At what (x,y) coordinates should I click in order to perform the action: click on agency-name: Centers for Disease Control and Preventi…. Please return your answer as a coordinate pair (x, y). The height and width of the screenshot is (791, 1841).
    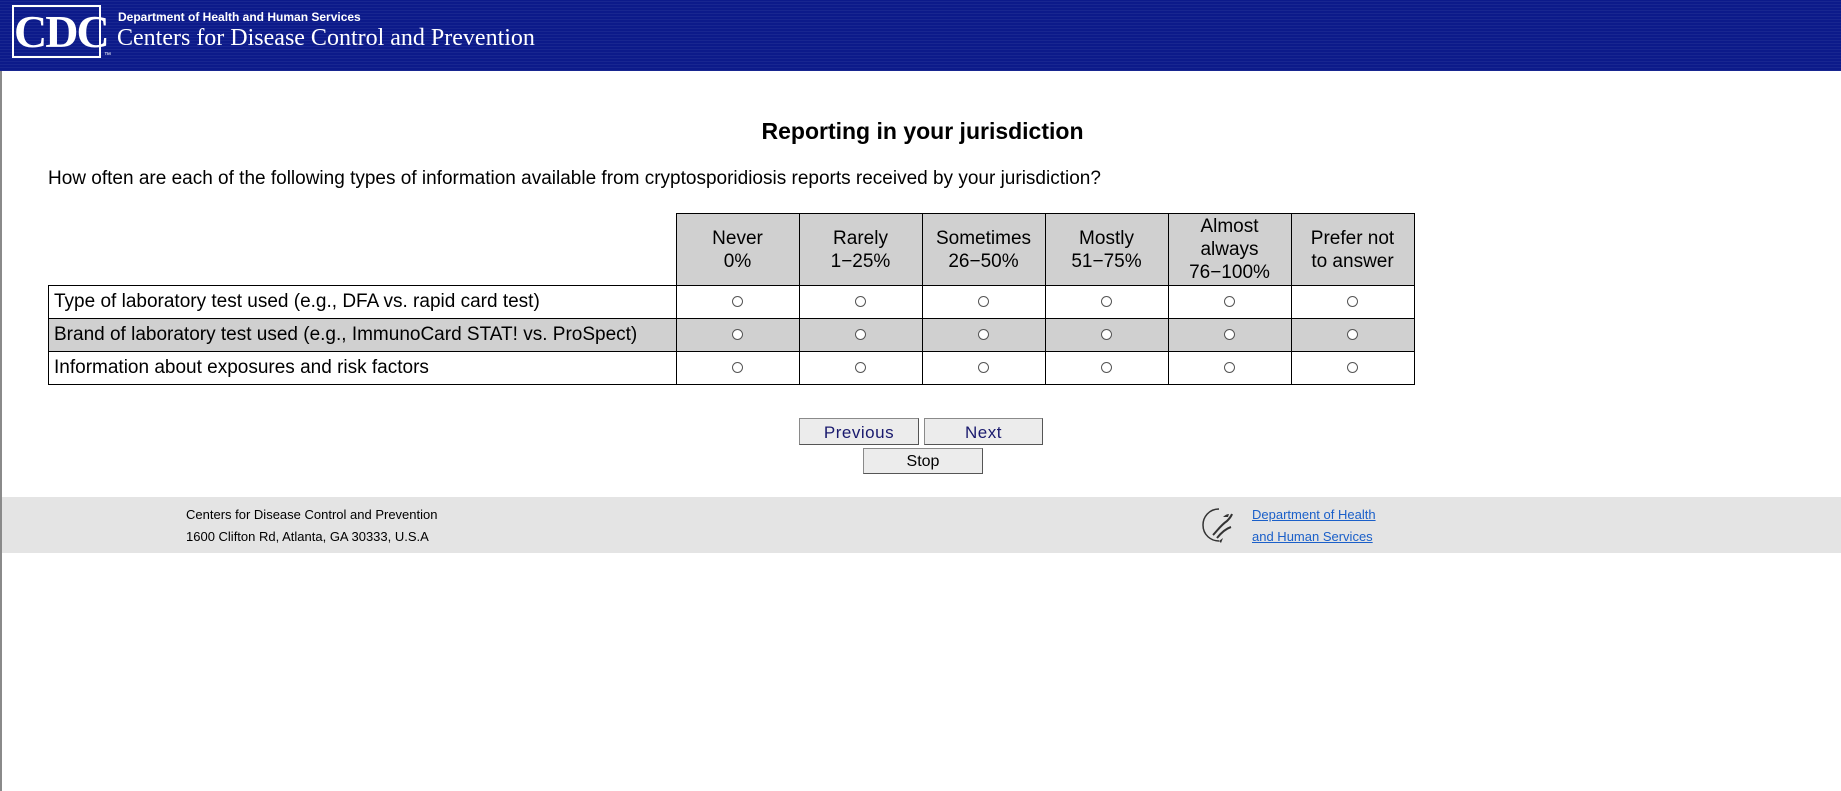
    Looking at the image, I should click on (326, 38).